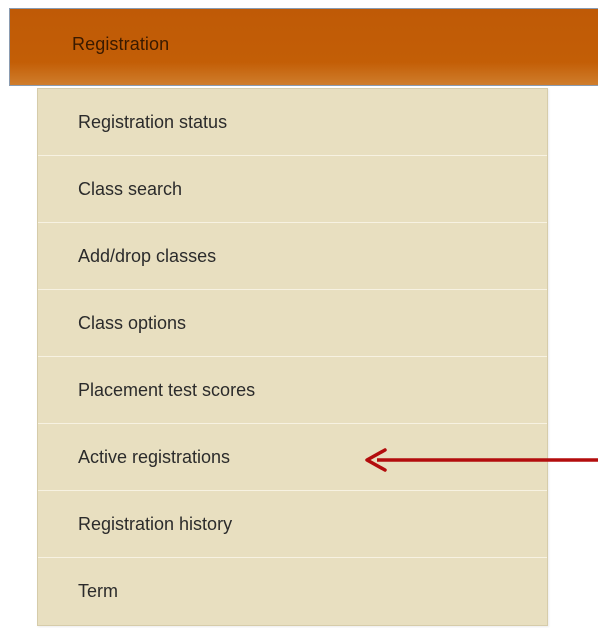  I want to click on submenu-item-label: Term, so click(98, 591).